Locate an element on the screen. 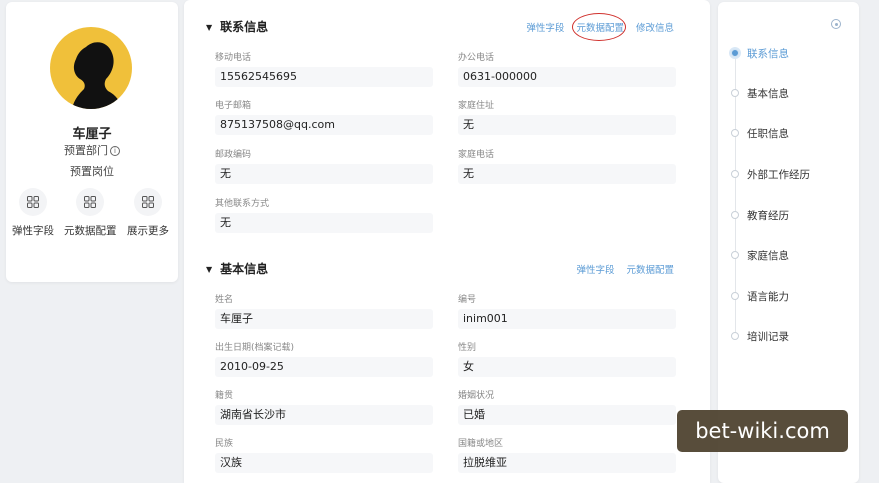  field-label: 邮政编码 is located at coordinates (233, 155).